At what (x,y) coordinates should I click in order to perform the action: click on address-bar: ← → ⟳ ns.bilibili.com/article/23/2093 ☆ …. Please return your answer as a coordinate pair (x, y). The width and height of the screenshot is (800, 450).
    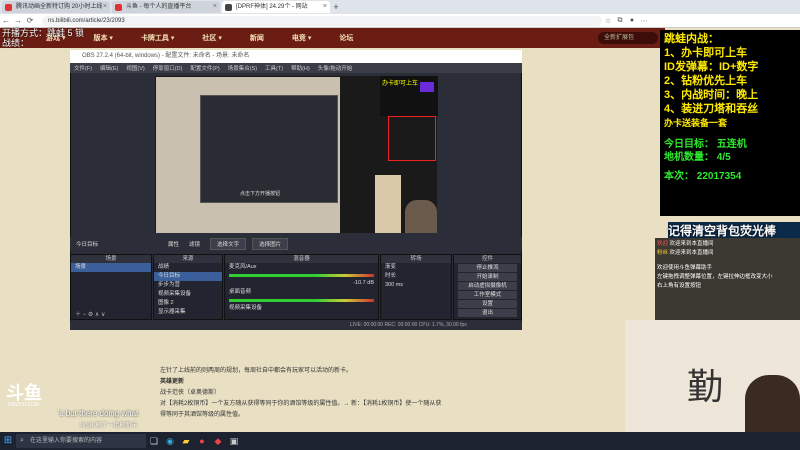
    Looking at the image, I should click on (400, 21).